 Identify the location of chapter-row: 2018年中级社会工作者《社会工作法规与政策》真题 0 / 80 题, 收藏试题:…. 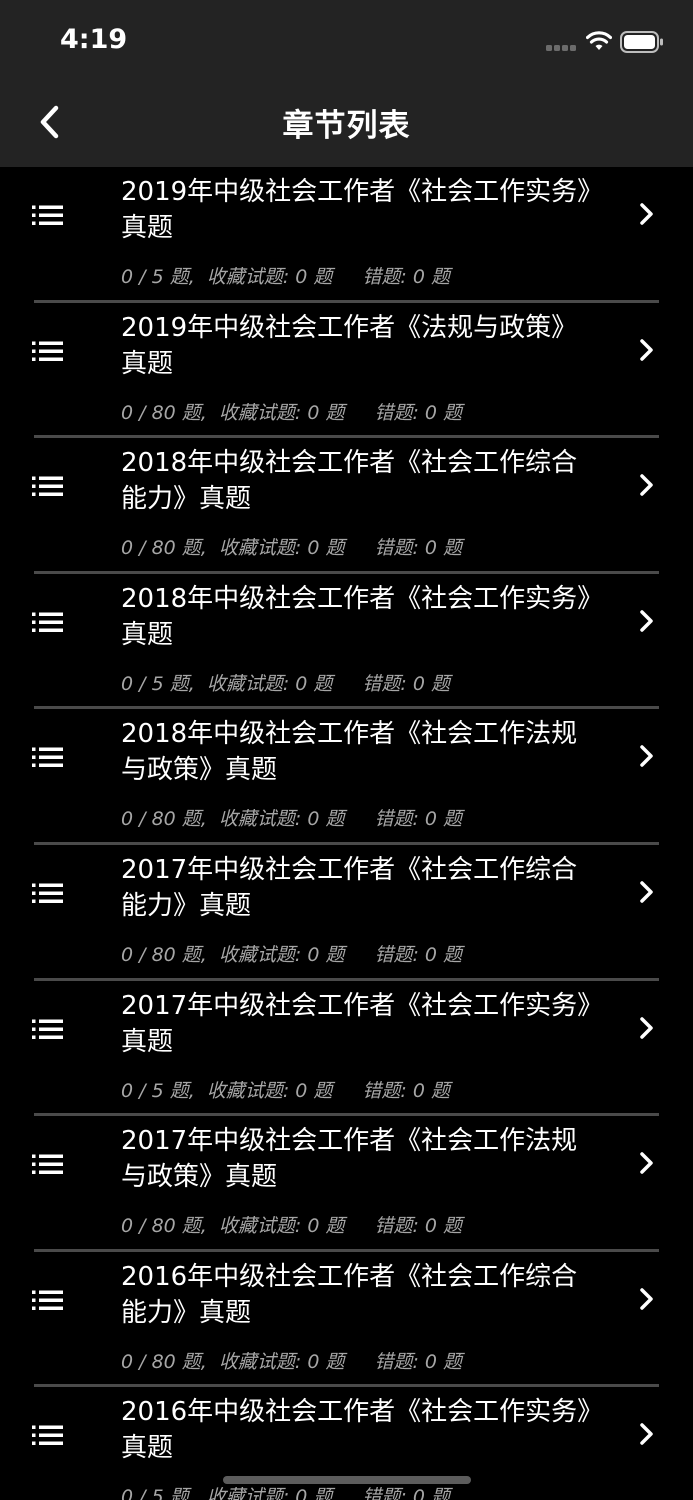
(346, 777).